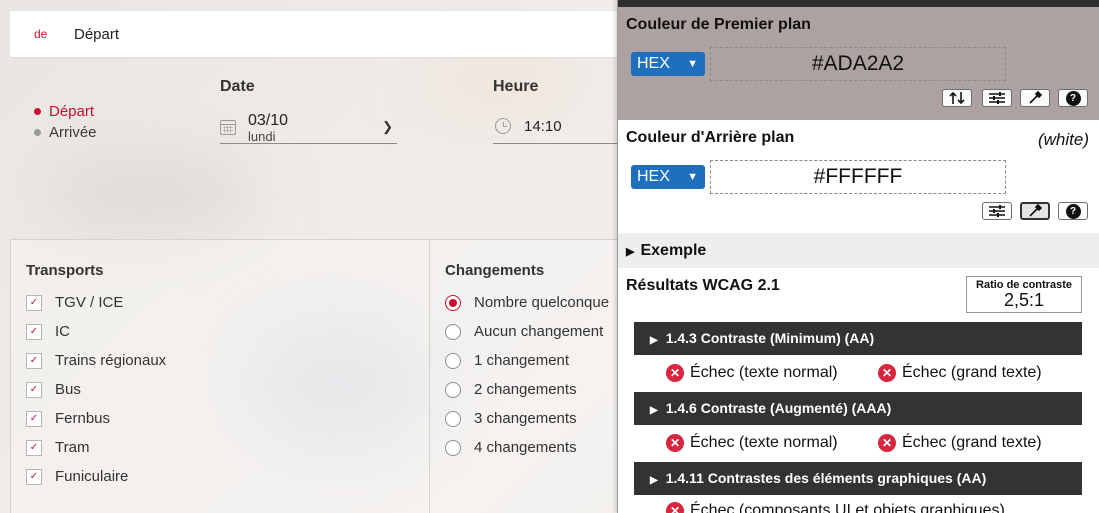 The image size is (1099, 513). Describe the element at coordinates (710, 137) in the screenshot. I see `background-title: Couleur d'Arrière plan` at that location.